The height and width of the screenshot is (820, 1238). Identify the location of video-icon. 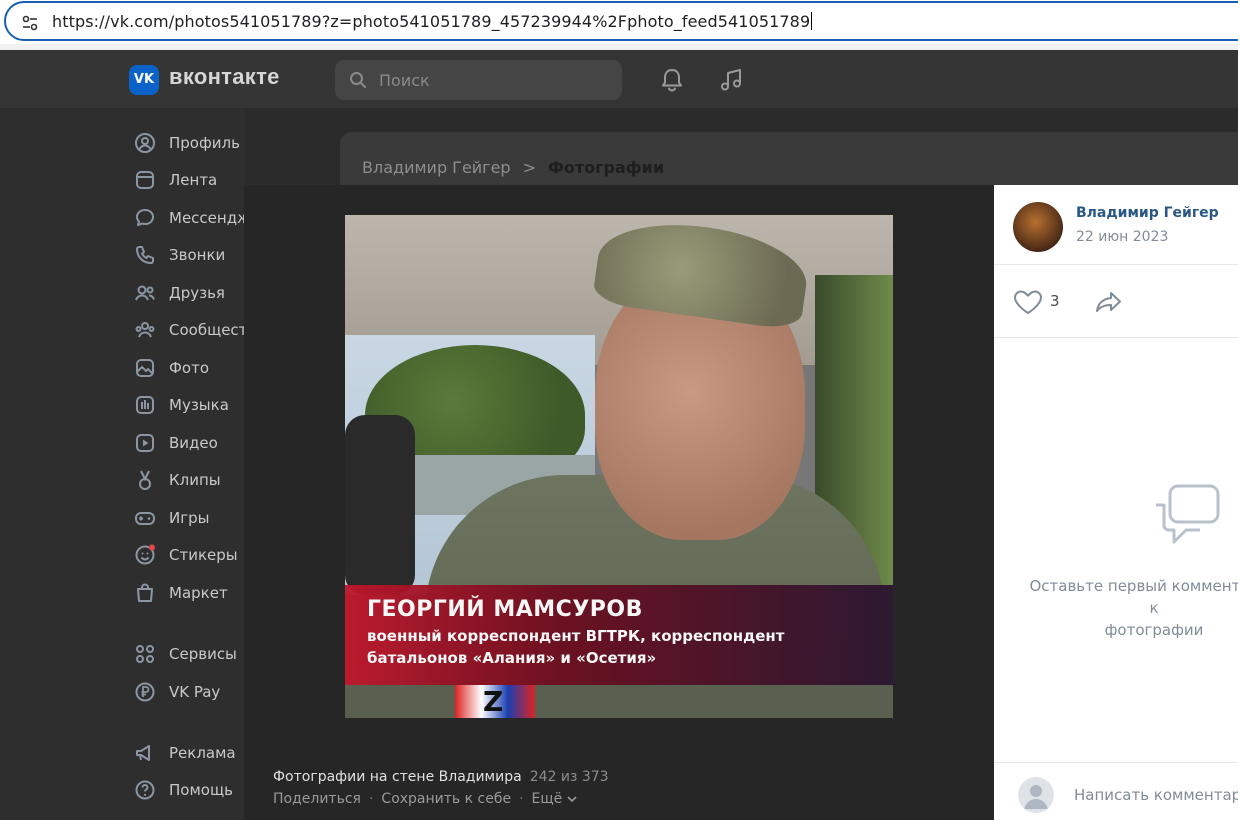
(145, 443).